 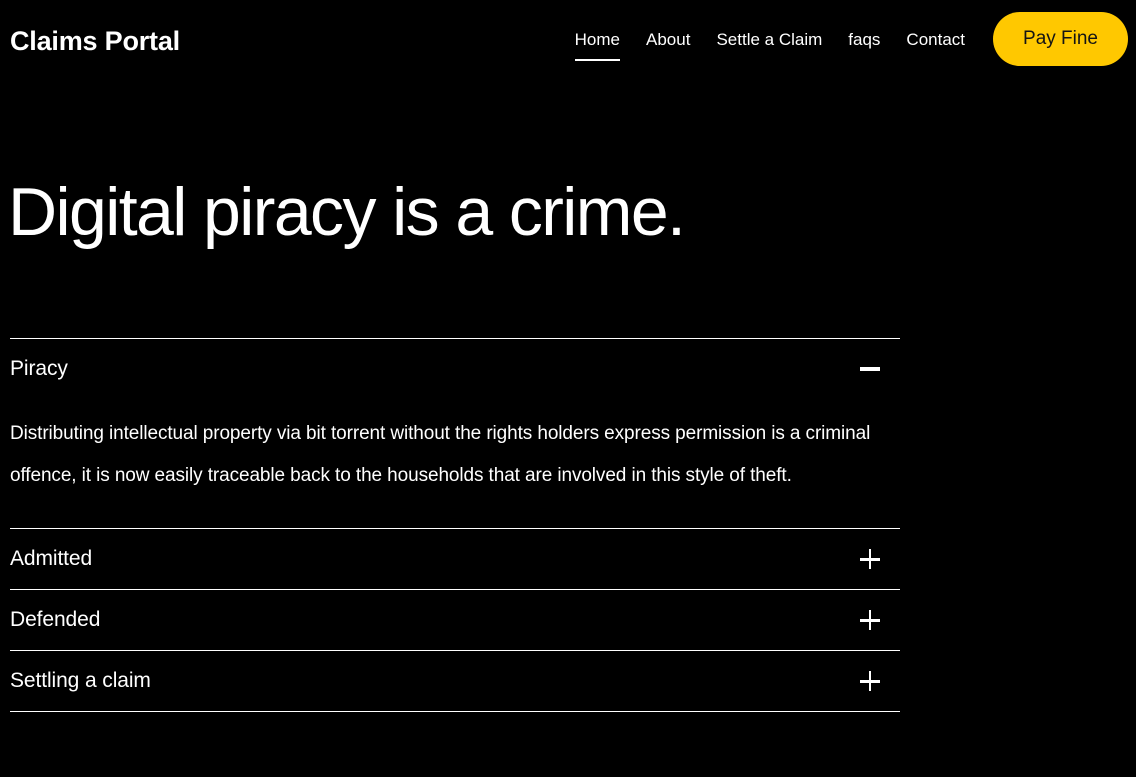 What do you see at coordinates (347, 212) in the screenshot?
I see `page-title: Digital piracy is a crime.` at bounding box center [347, 212].